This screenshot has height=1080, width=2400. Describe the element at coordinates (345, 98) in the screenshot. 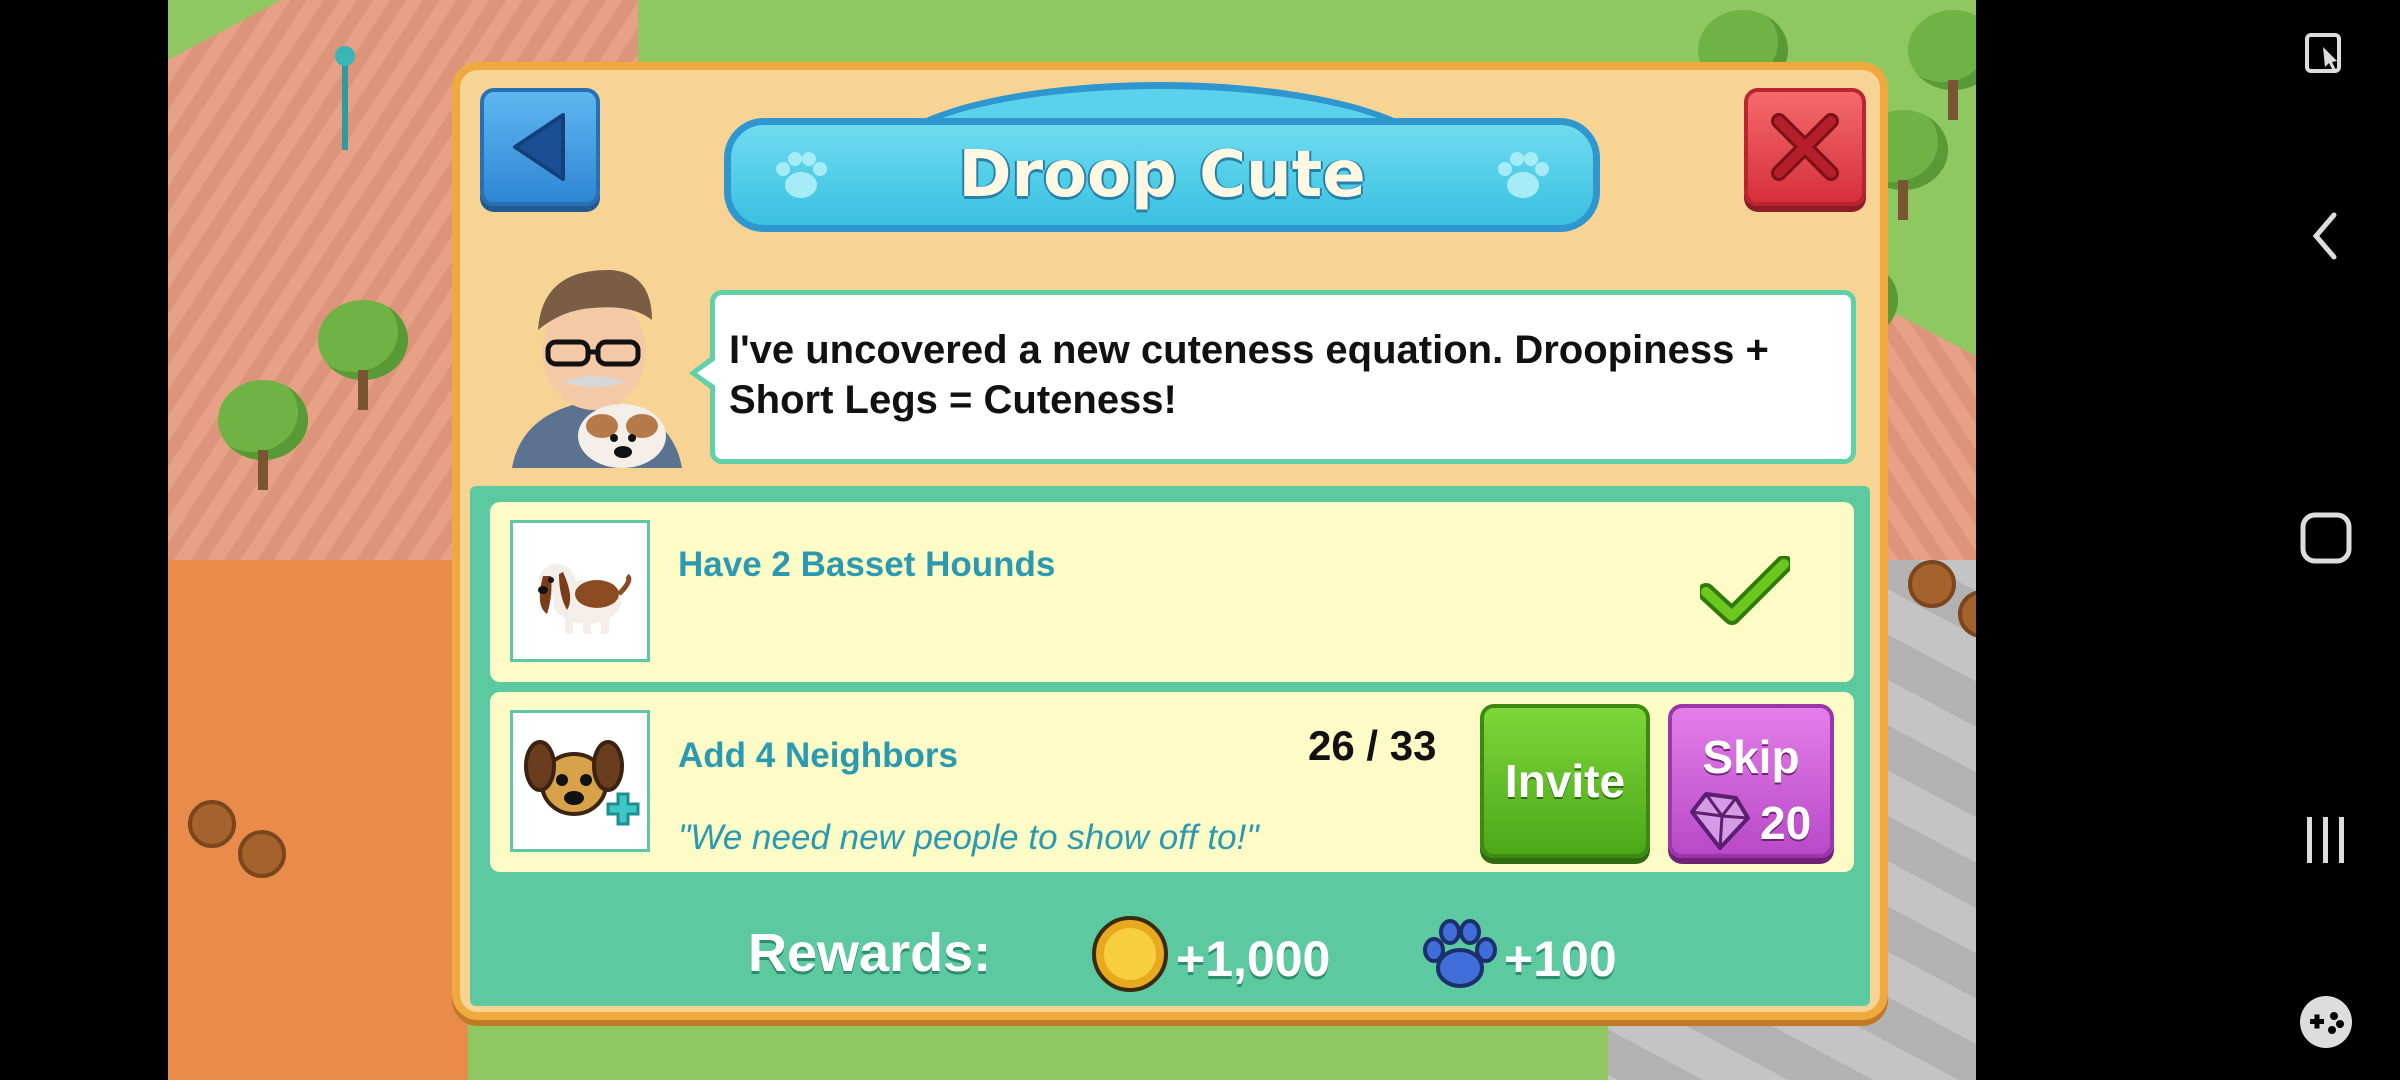

I see `street-lamp` at that location.